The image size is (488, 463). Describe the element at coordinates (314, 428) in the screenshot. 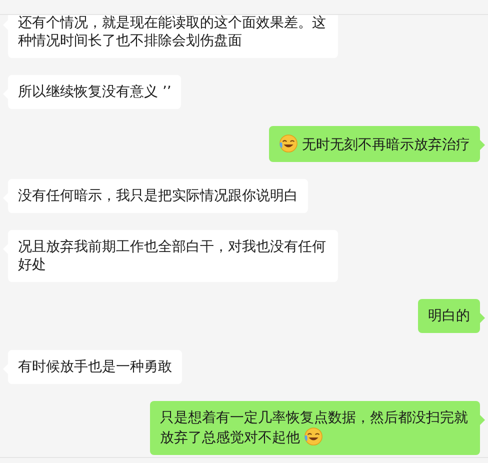

I see `message-text: 只是想着有一定几率恢复点数据，然后都没扫完就放弃了总感觉对不起他` at that location.